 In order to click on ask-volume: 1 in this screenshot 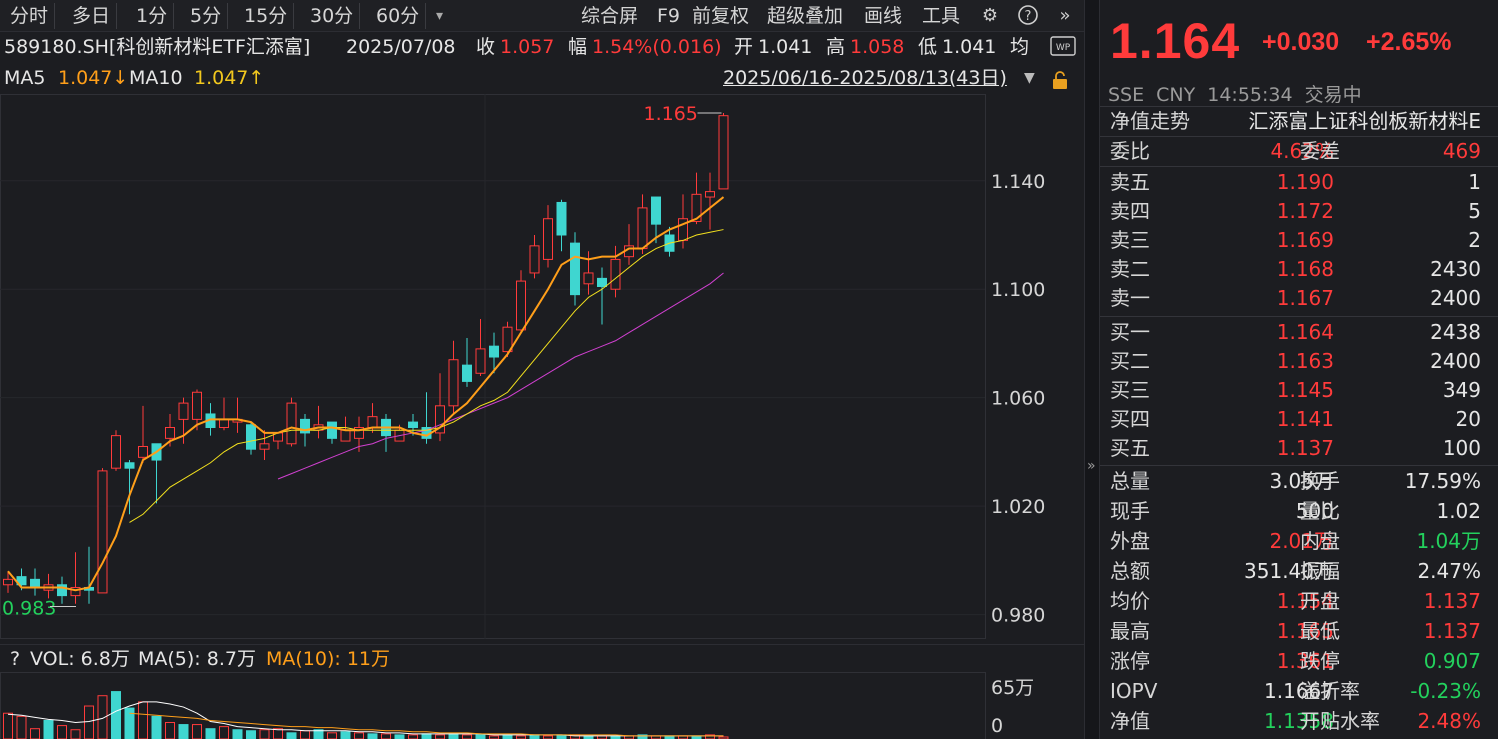, I will do `click(1474, 182)`.